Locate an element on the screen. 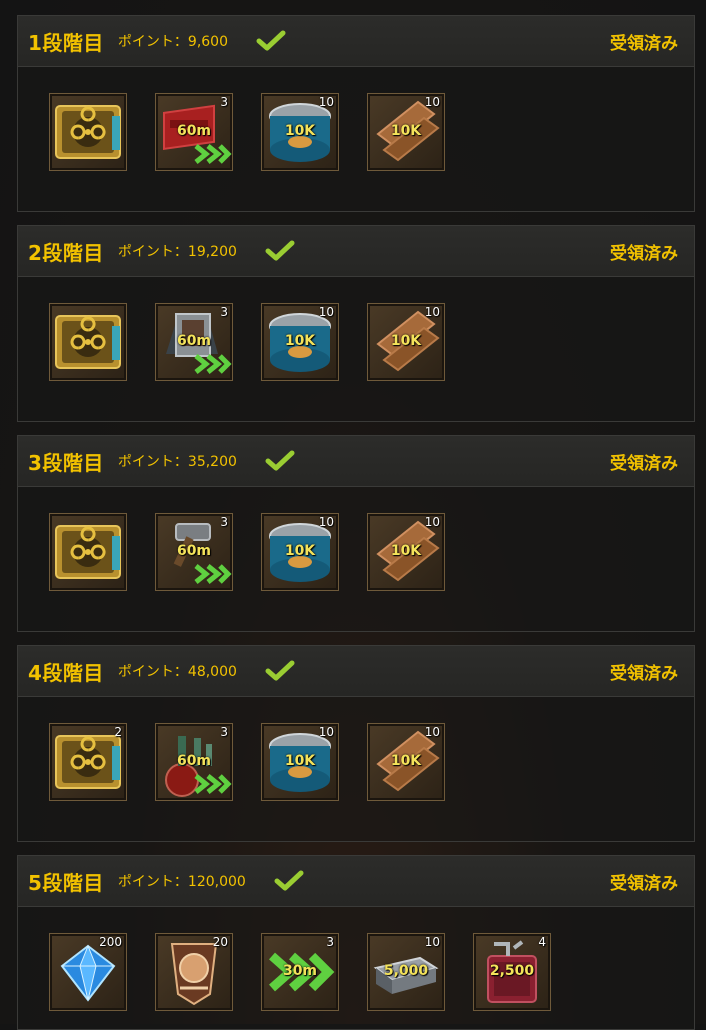 The width and height of the screenshot is (706, 1030). tier-points: ポイント：9,600 is located at coordinates (173, 42).